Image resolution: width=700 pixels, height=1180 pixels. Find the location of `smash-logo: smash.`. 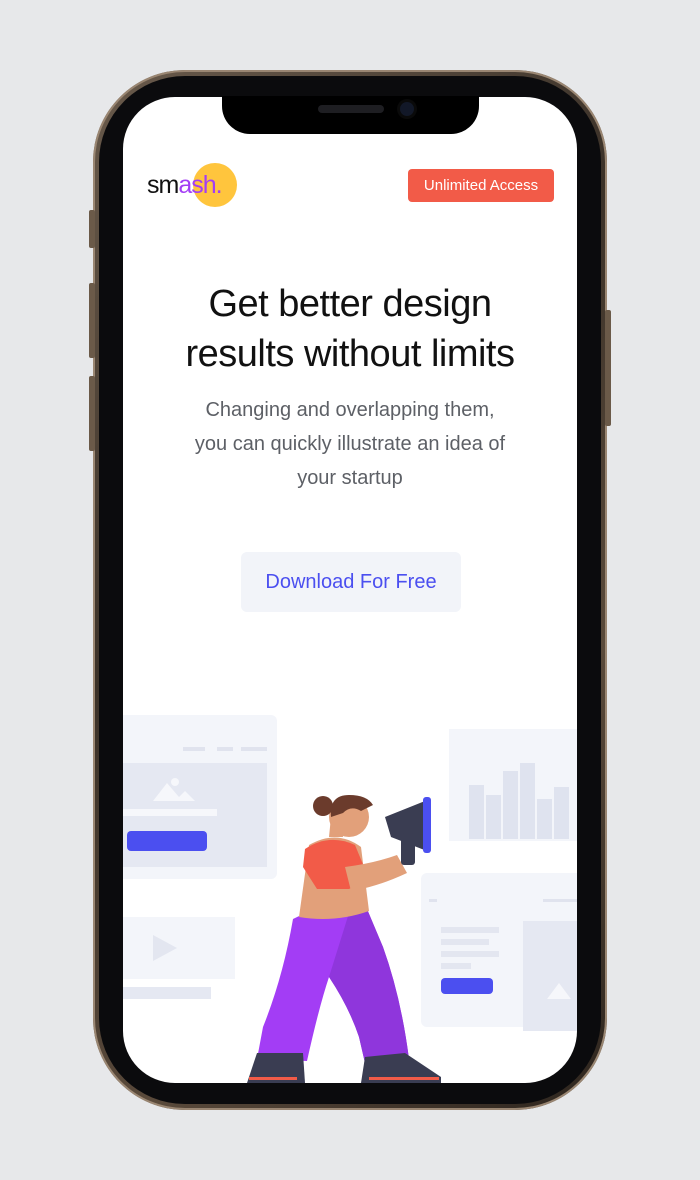

smash-logo: smash. is located at coordinates (197, 187).